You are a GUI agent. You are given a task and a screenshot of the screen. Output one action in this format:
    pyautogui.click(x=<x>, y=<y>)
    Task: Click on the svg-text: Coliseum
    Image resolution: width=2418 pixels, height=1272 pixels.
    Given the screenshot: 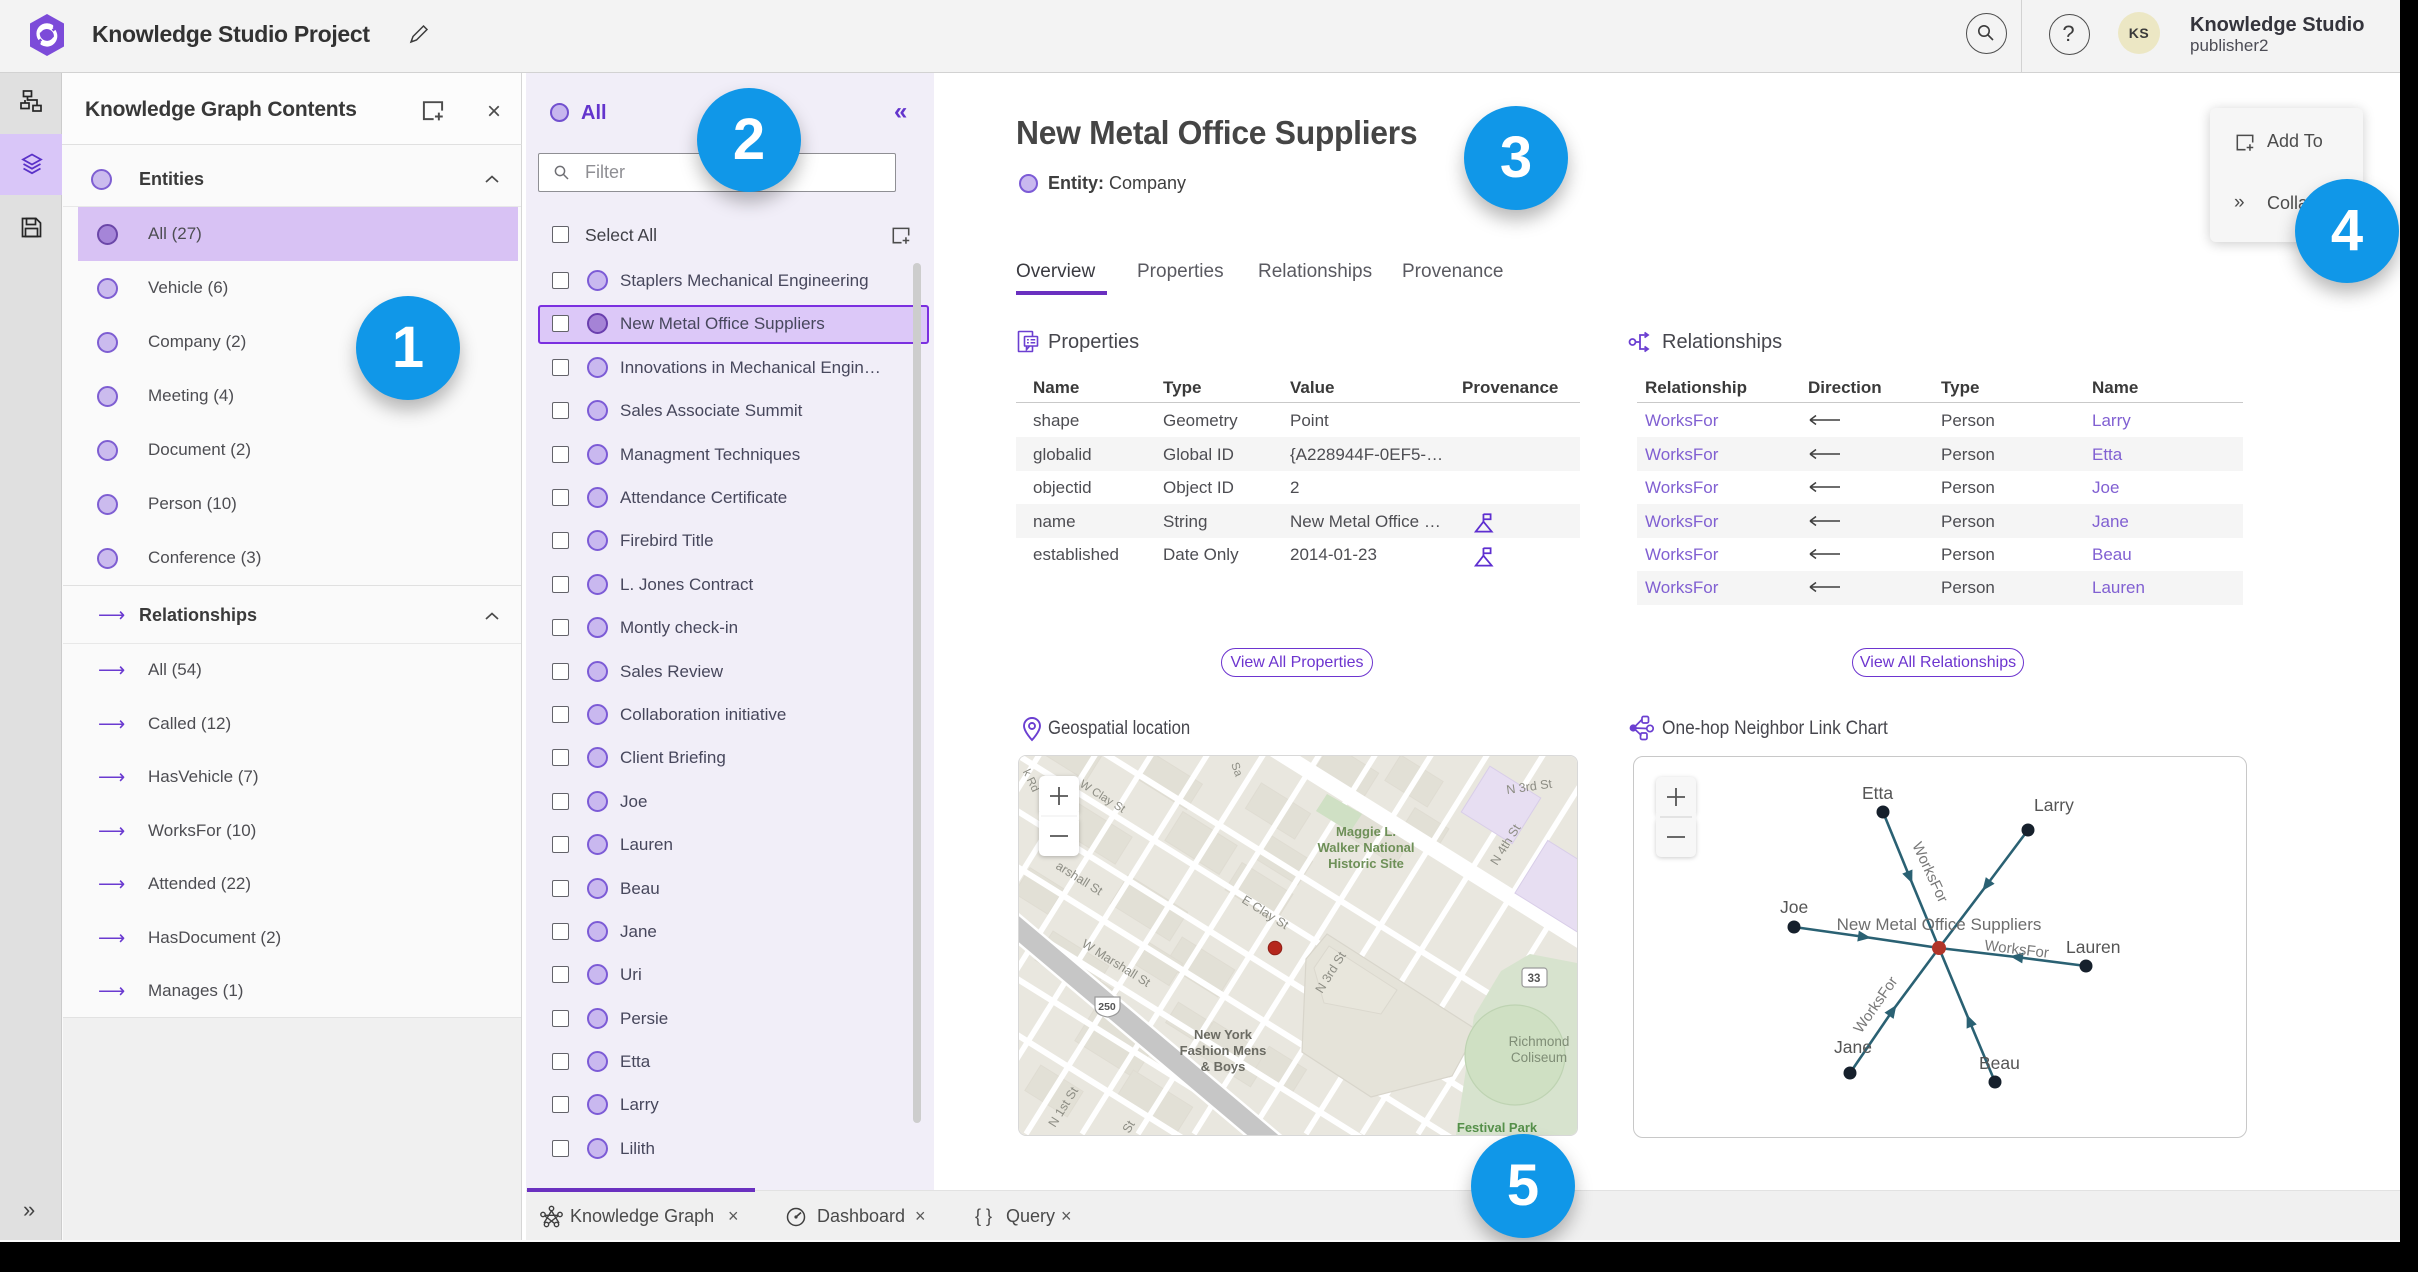 What is the action you would take?
    pyautogui.click(x=1539, y=1057)
    